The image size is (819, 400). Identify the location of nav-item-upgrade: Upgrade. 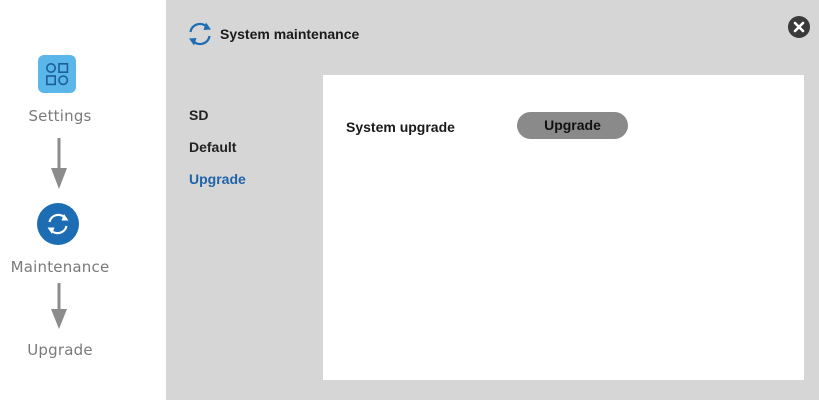
(217, 179).